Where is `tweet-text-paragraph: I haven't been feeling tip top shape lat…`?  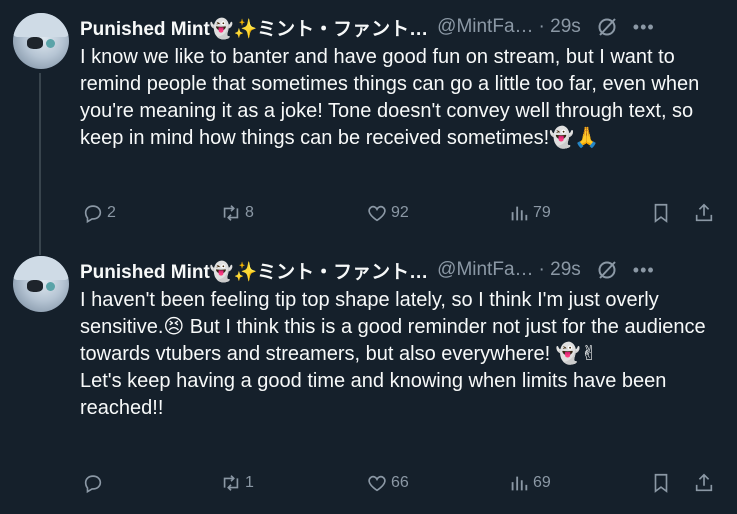 tweet-text-paragraph: I haven't been feeling tip top shape lat… is located at coordinates (393, 327).